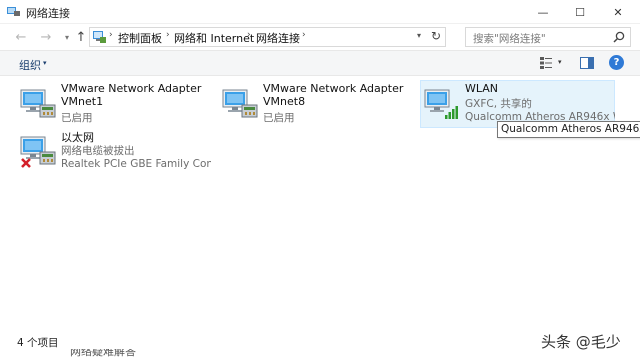 The image size is (640, 357). What do you see at coordinates (548, 37) in the screenshot?
I see `search-input: 搜索"网络连接"` at bounding box center [548, 37].